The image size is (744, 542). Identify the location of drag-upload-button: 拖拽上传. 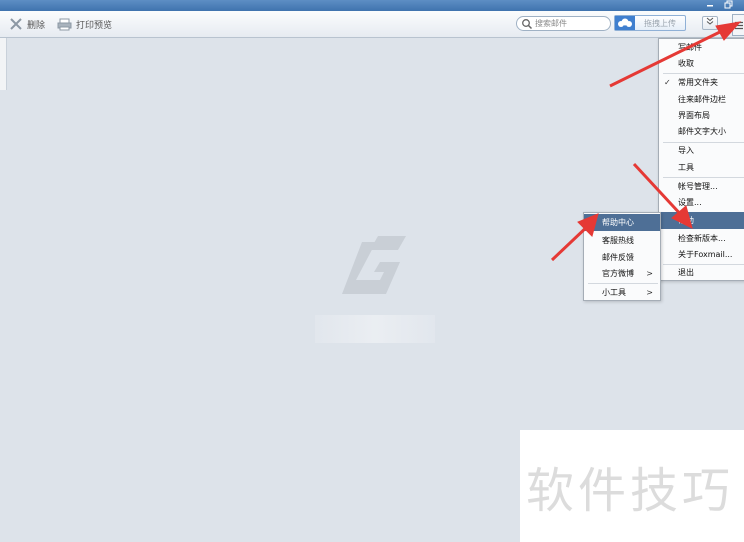
(650, 23).